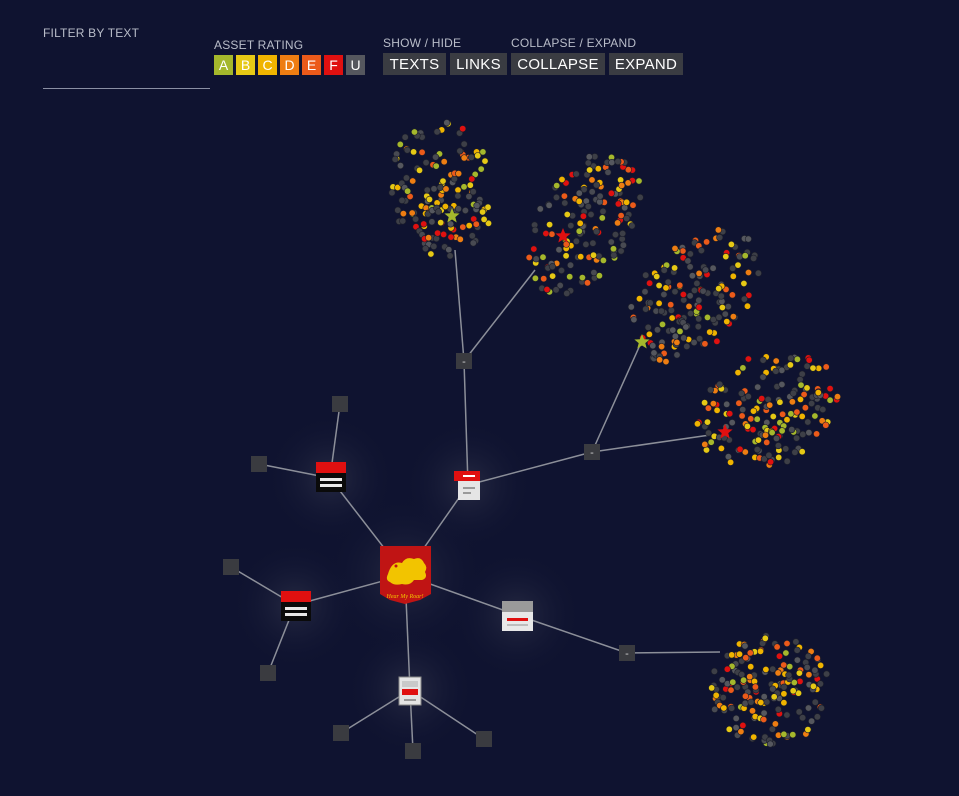 The height and width of the screenshot is (796, 959). Describe the element at coordinates (331, 477) in the screenshot. I see `document-node-red` at that location.